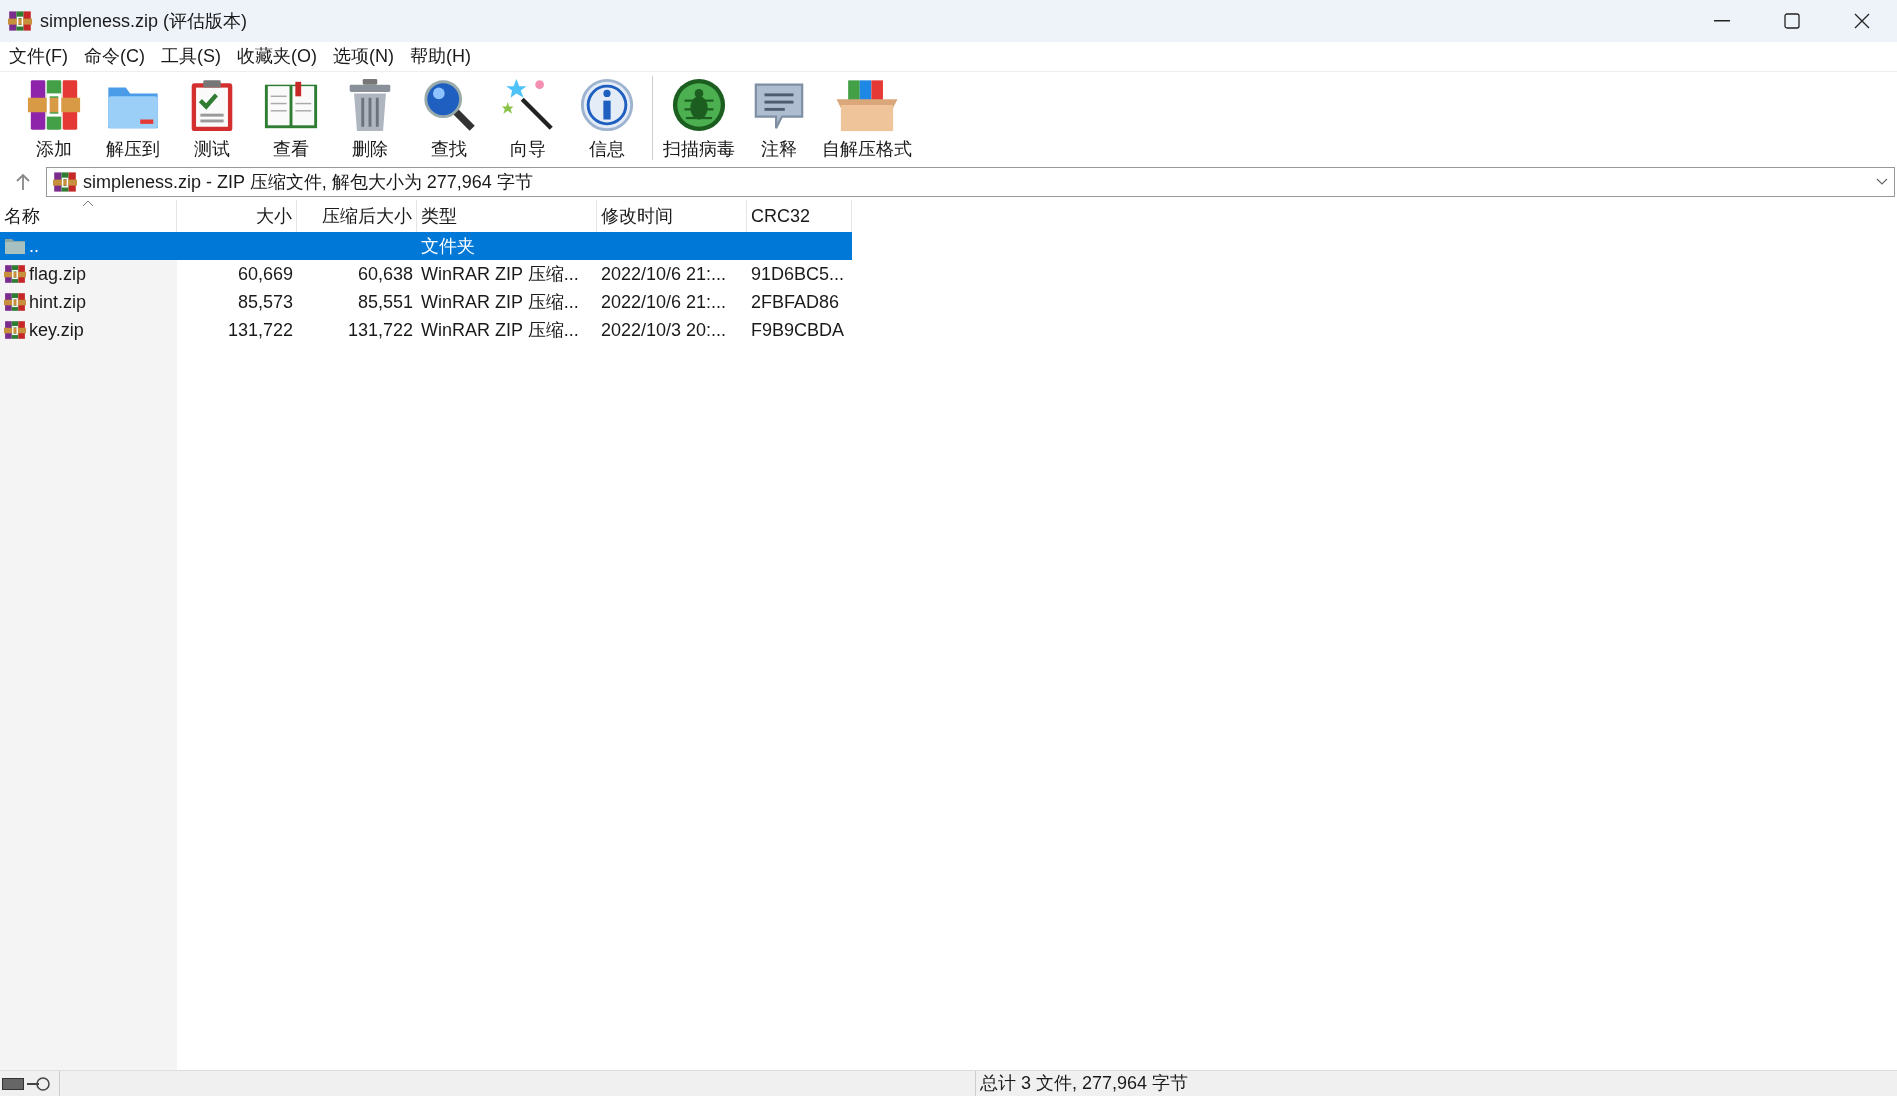 The height and width of the screenshot is (1096, 1897). Describe the element at coordinates (1882, 182) in the screenshot. I see `dropdown-caret-icon` at that location.